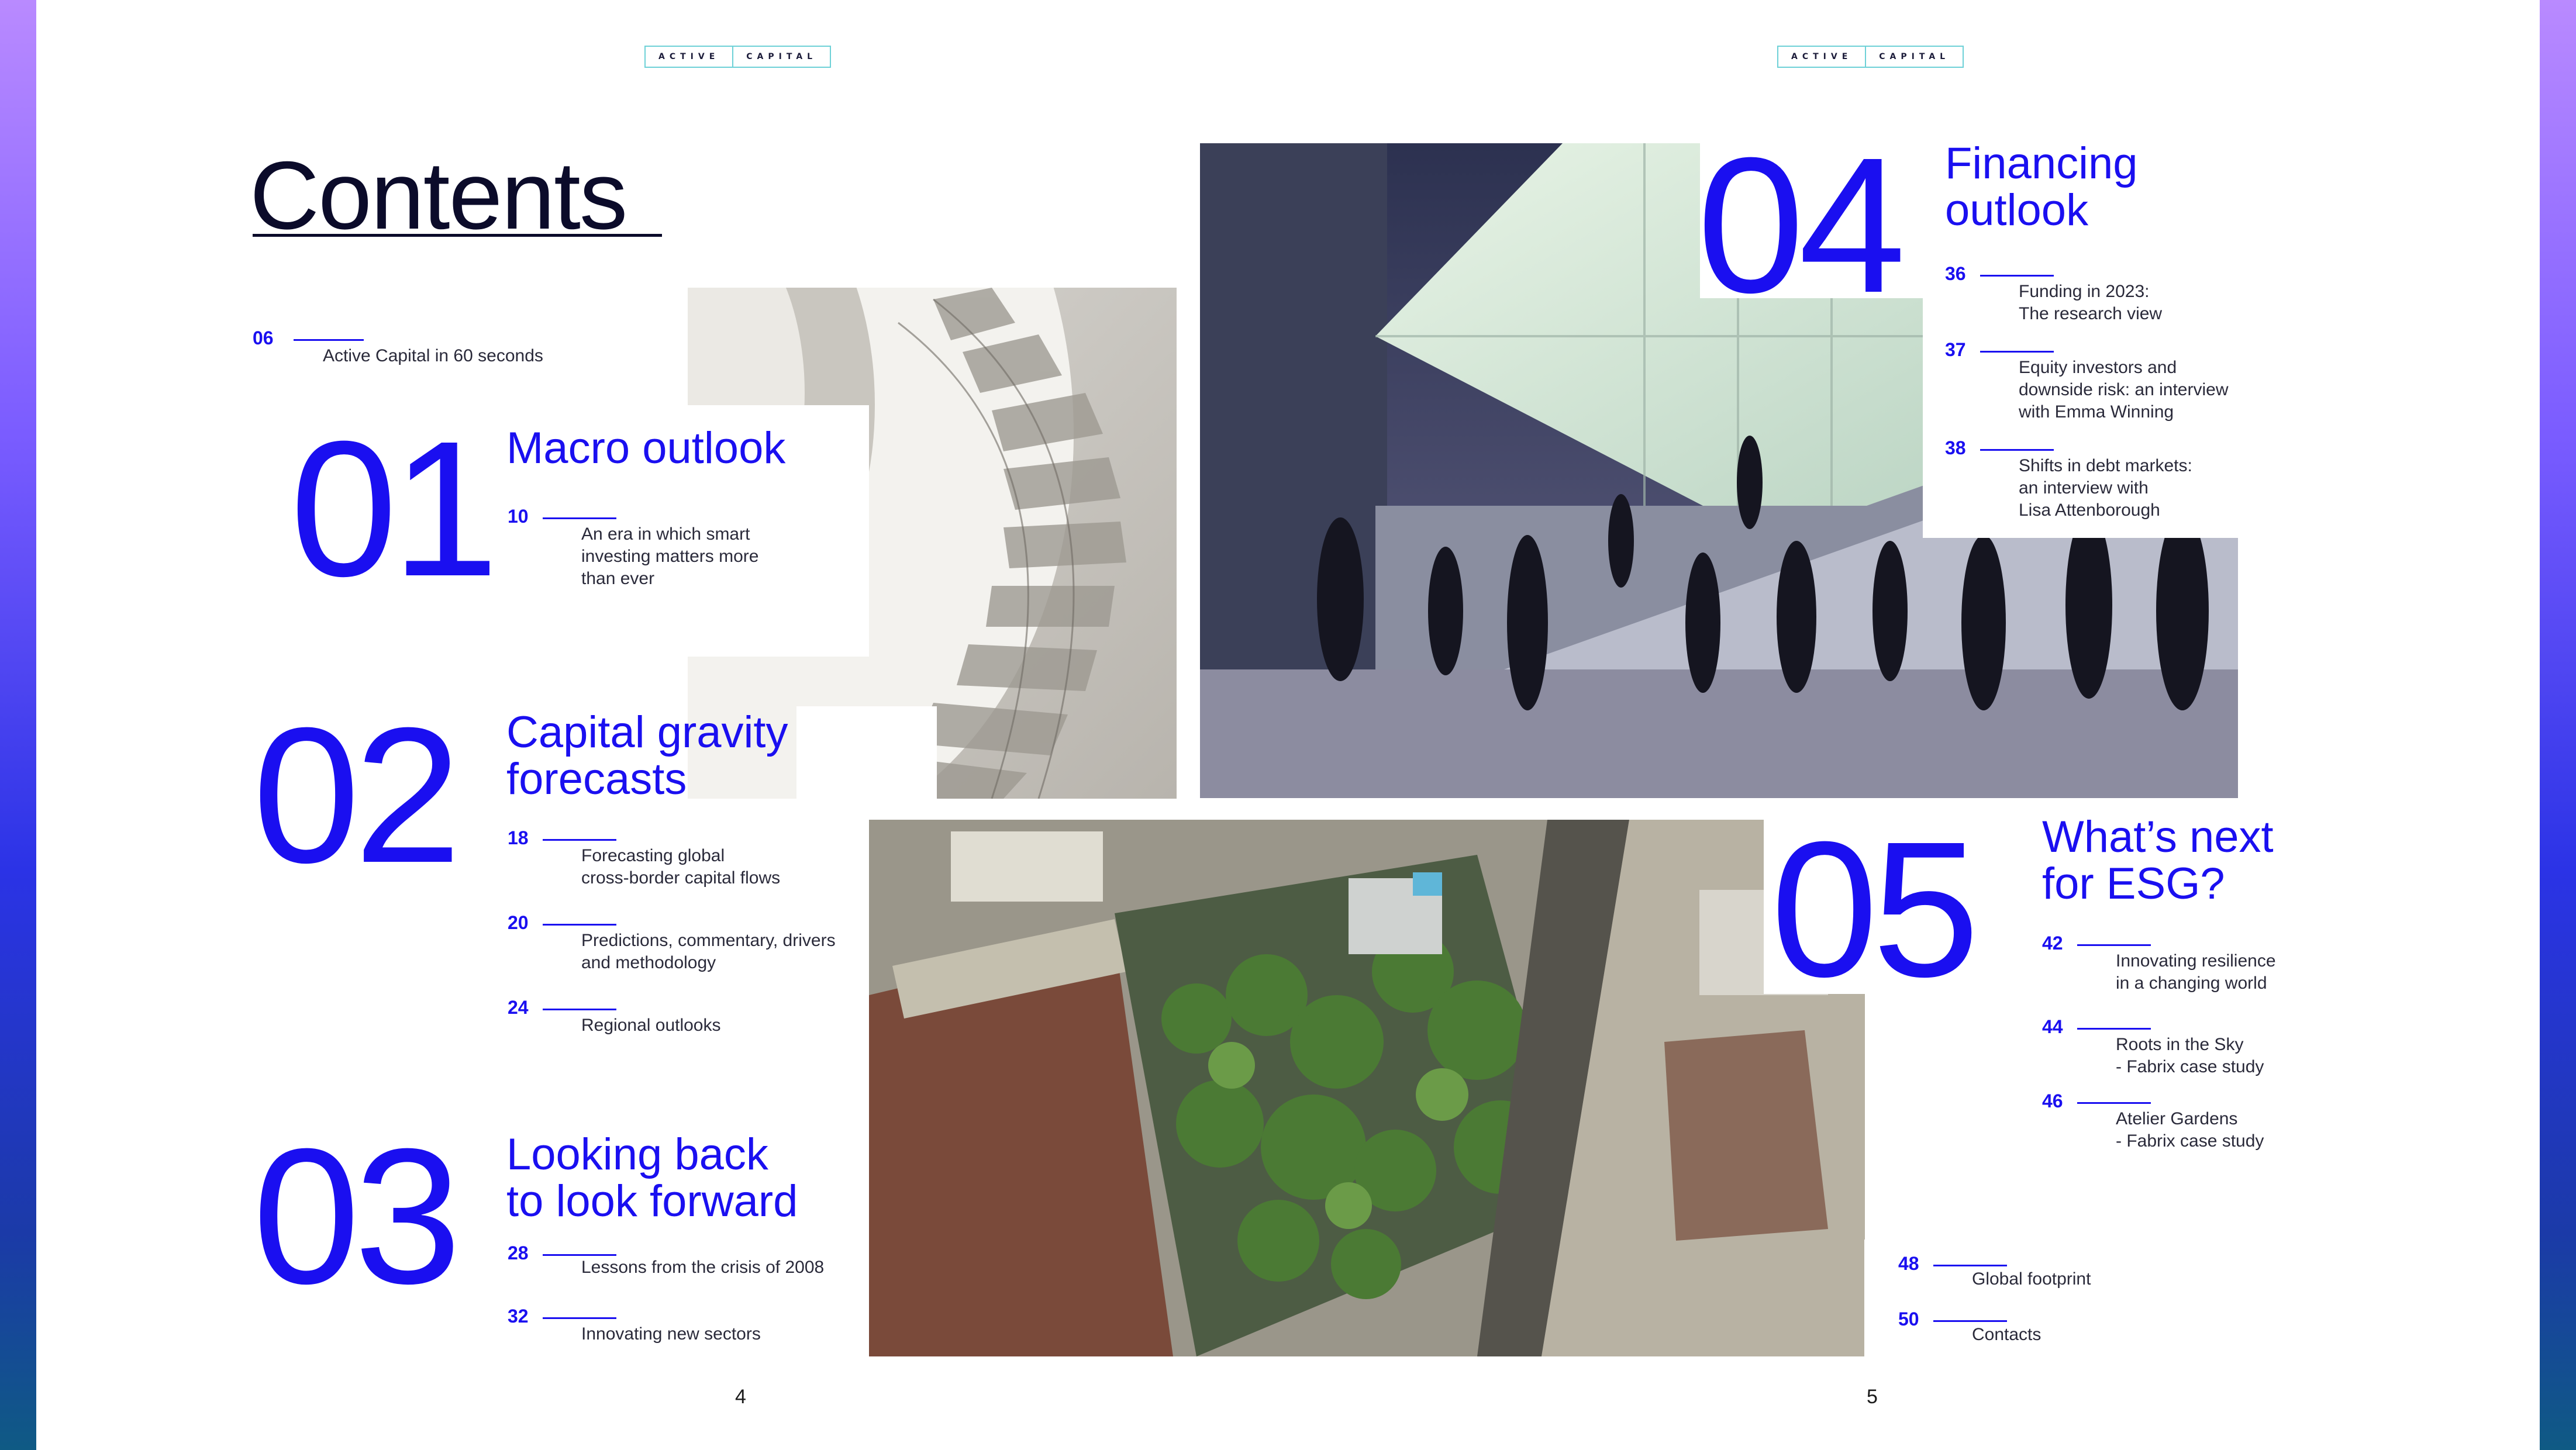 This screenshot has width=2576, height=1450. I want to click on toc-entry-text: Funding in 2023: The research view, so click(2090, 303).